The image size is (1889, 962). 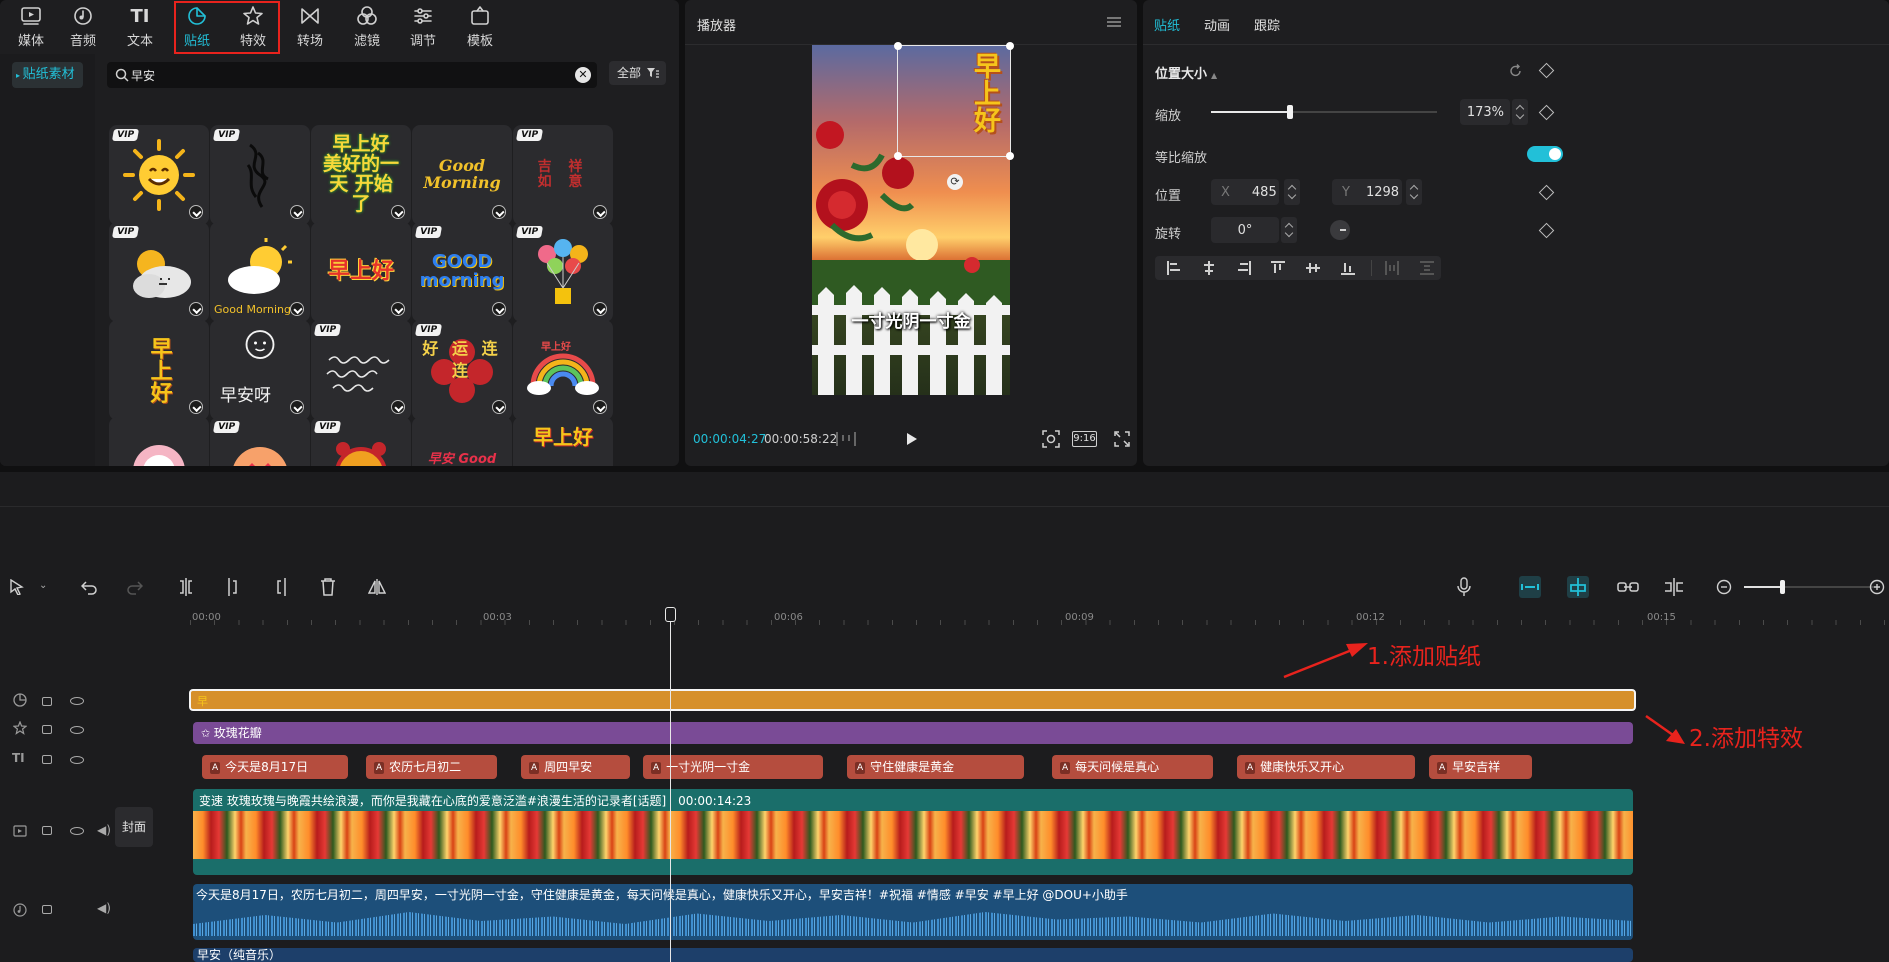 I want to click on rotate-dial, so click(x=1340, y=230).